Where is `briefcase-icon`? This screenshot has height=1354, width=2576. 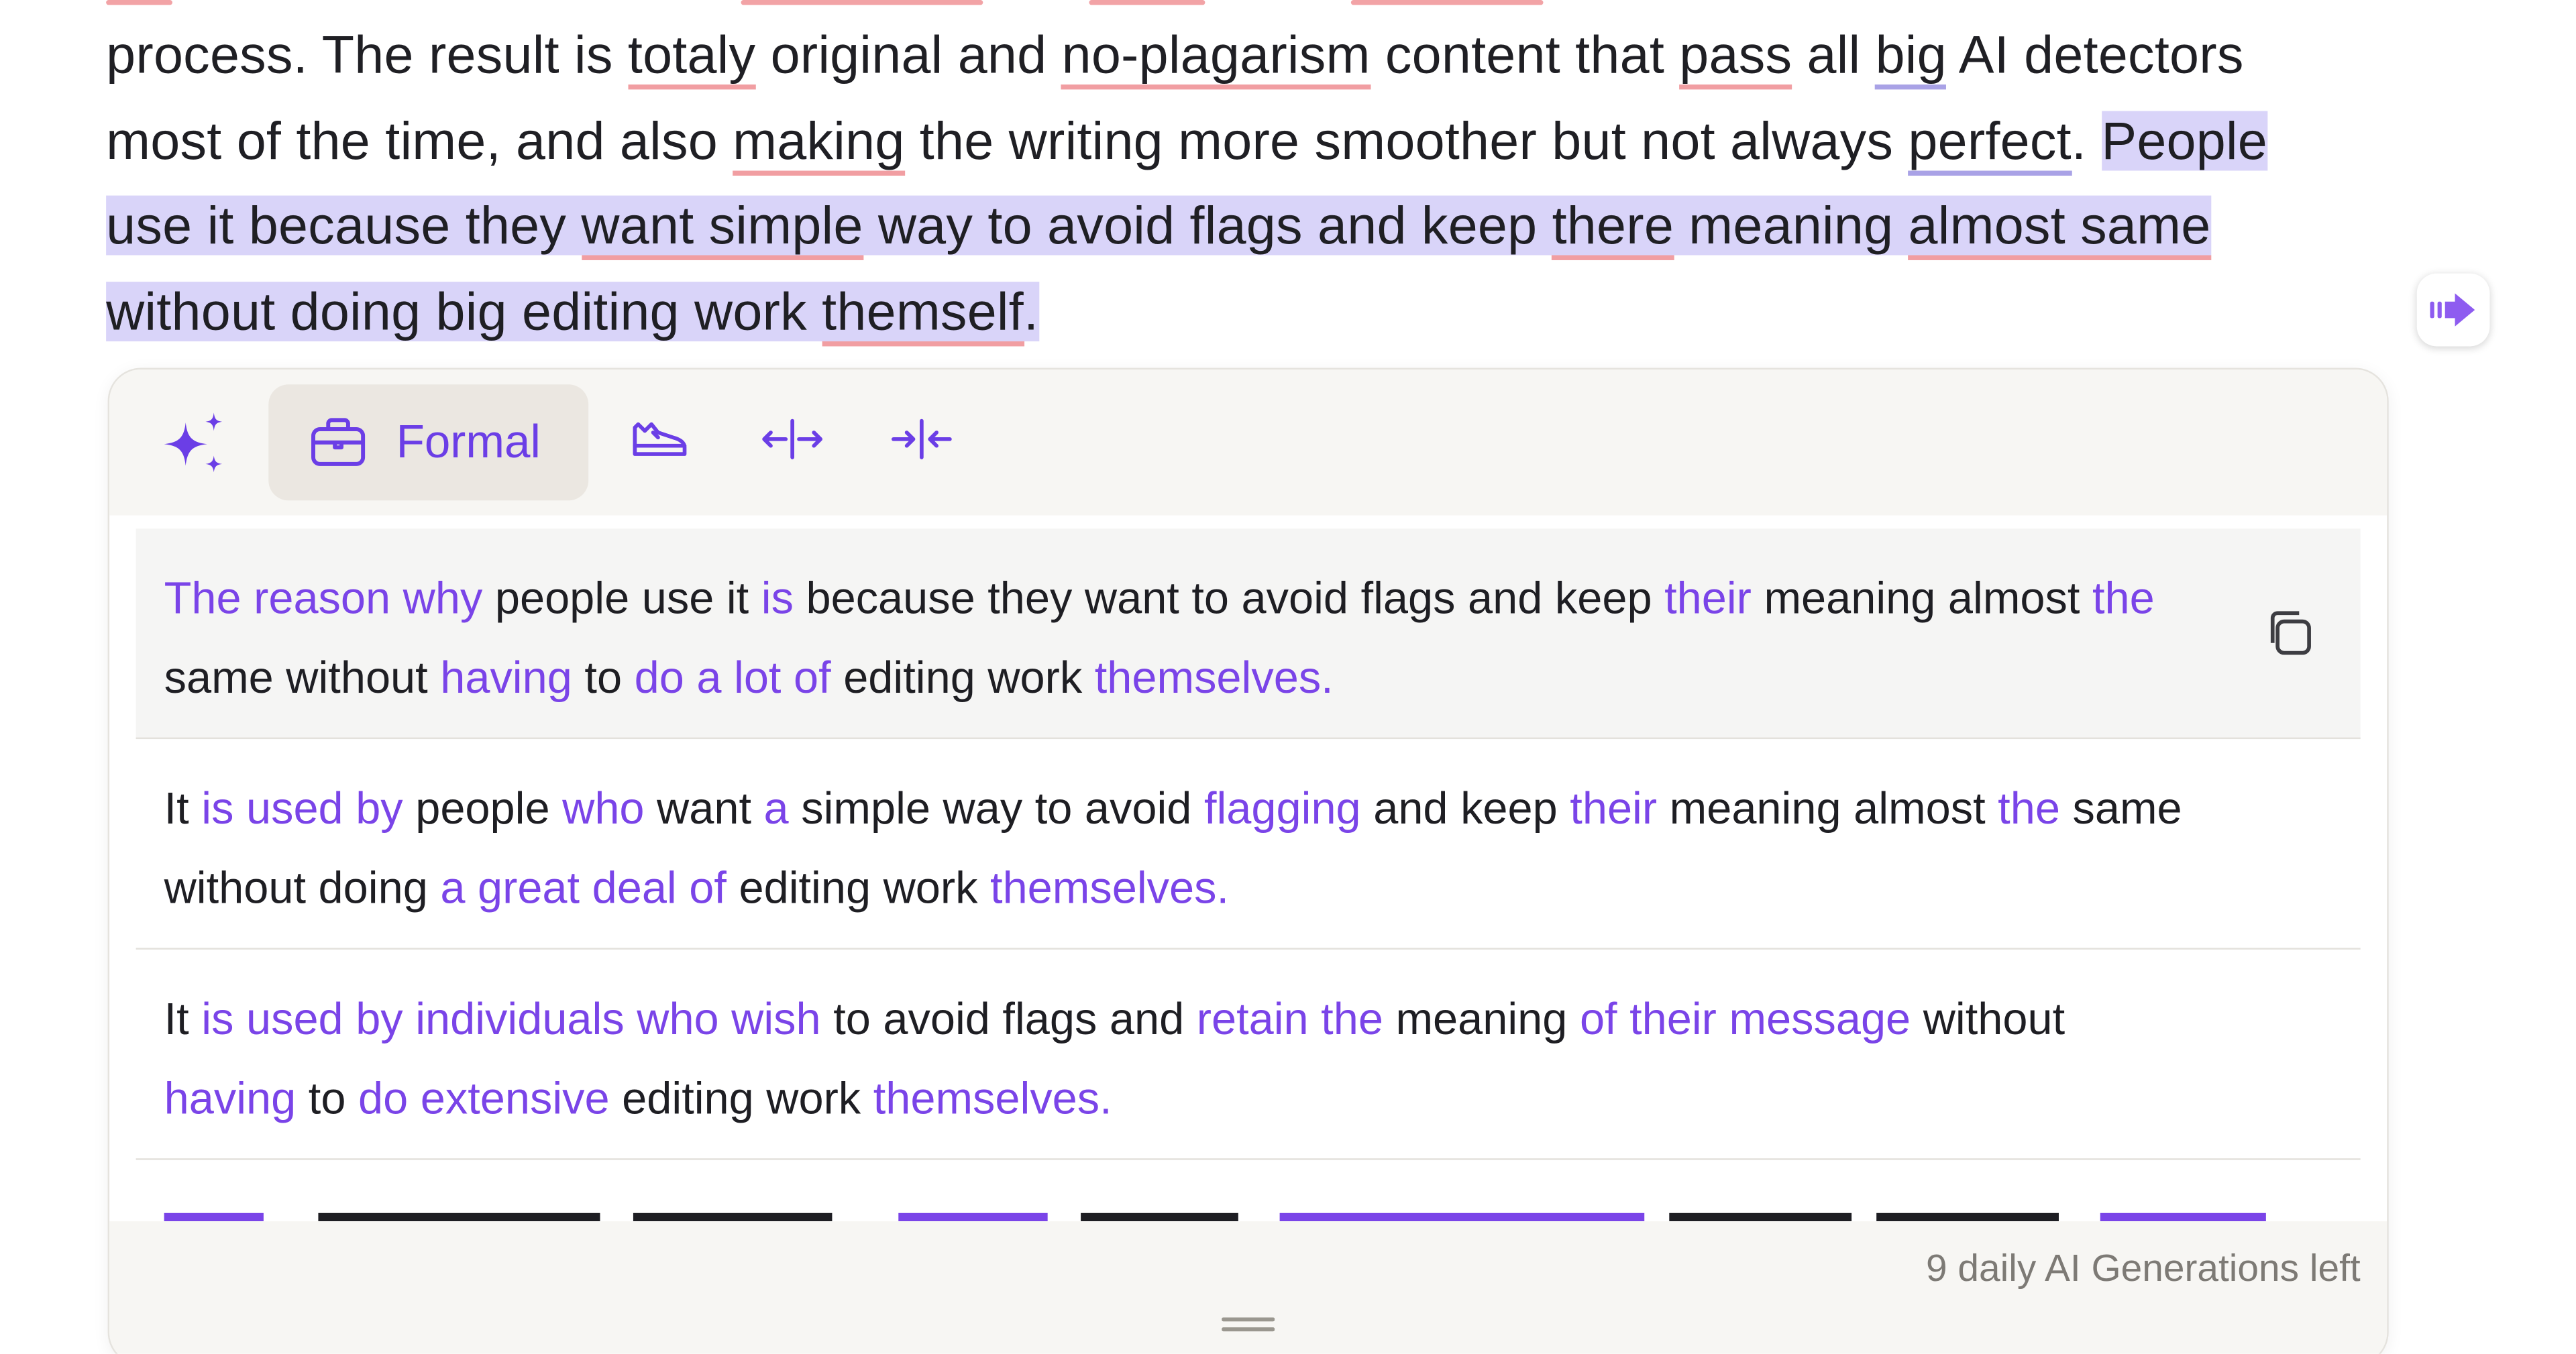 briefcase-icon is located at coordinates (338, 442).